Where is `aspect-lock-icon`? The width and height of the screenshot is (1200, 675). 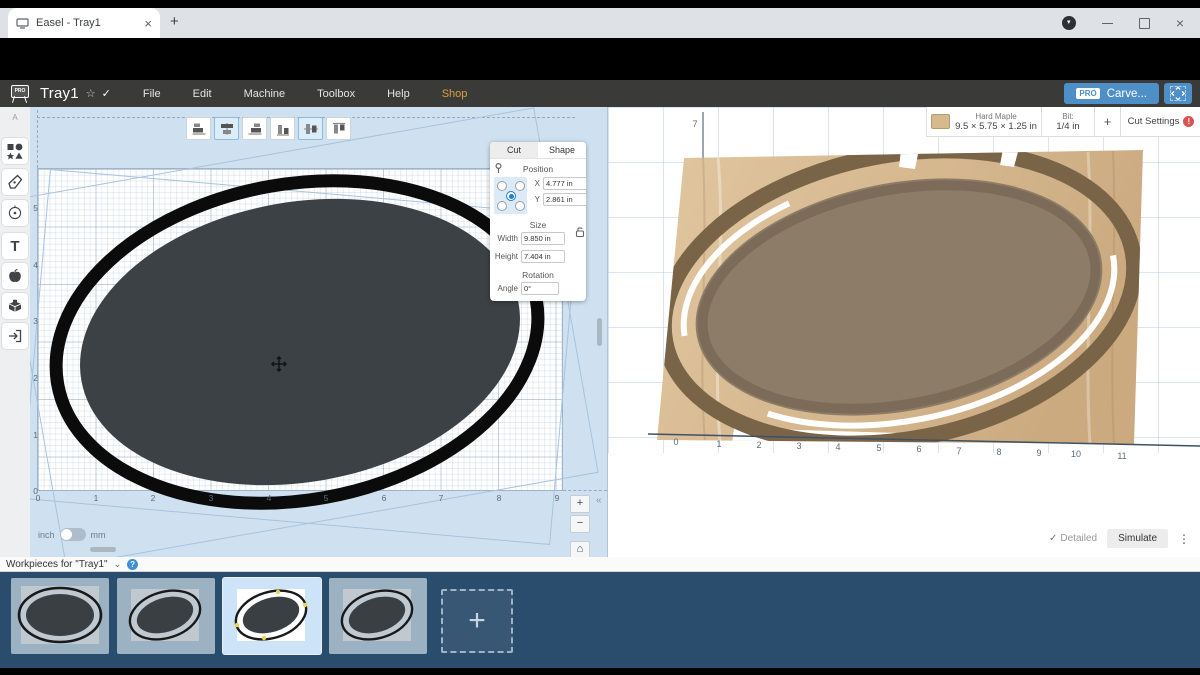 aspect-lock-icon is located at coordinates (580, 232).